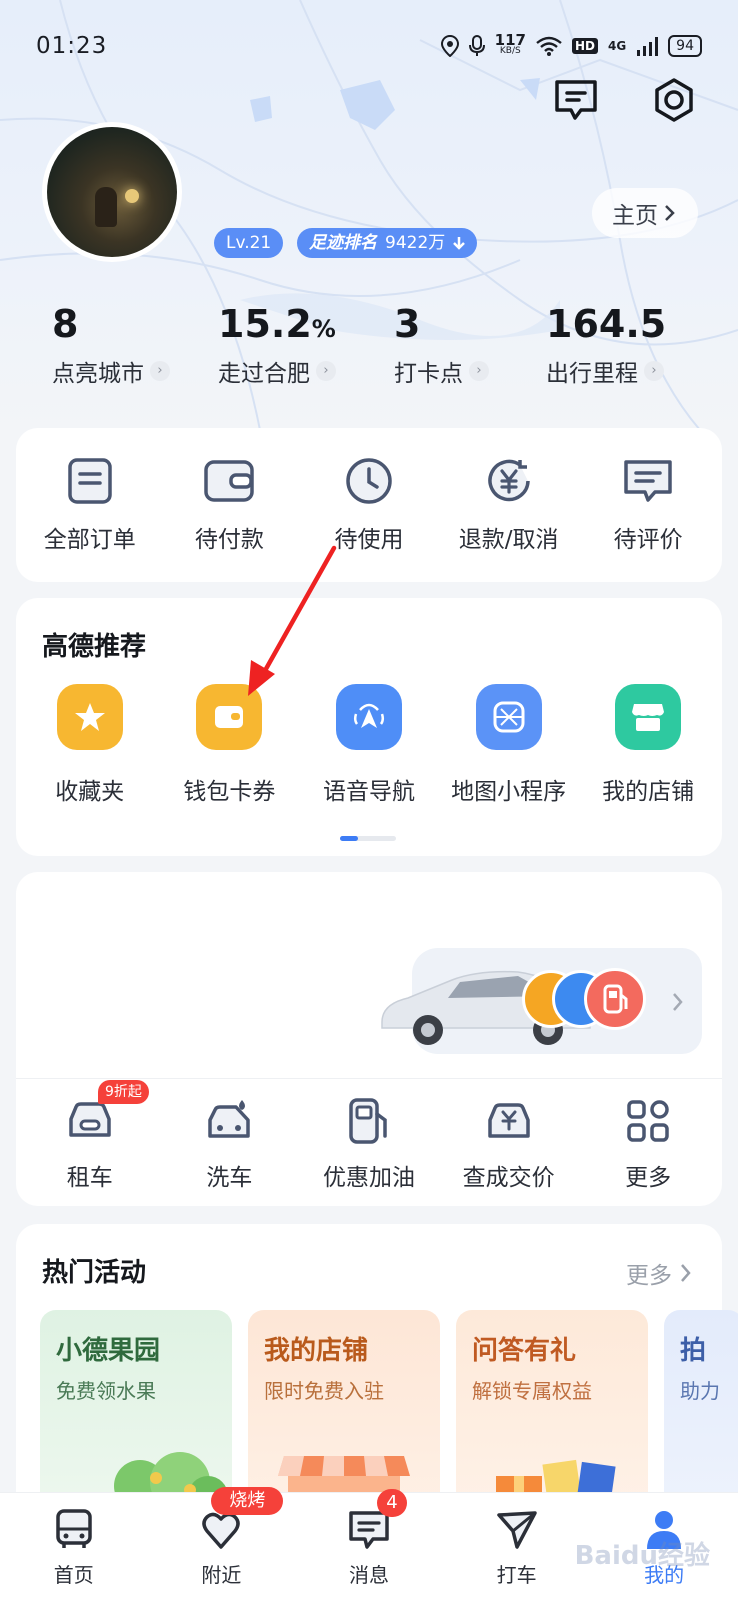 This screenshot has width=738, height=1600. Describe the element at coordinates (459, 243) in the screenshot. I see `arrow-down-icon` at that location.